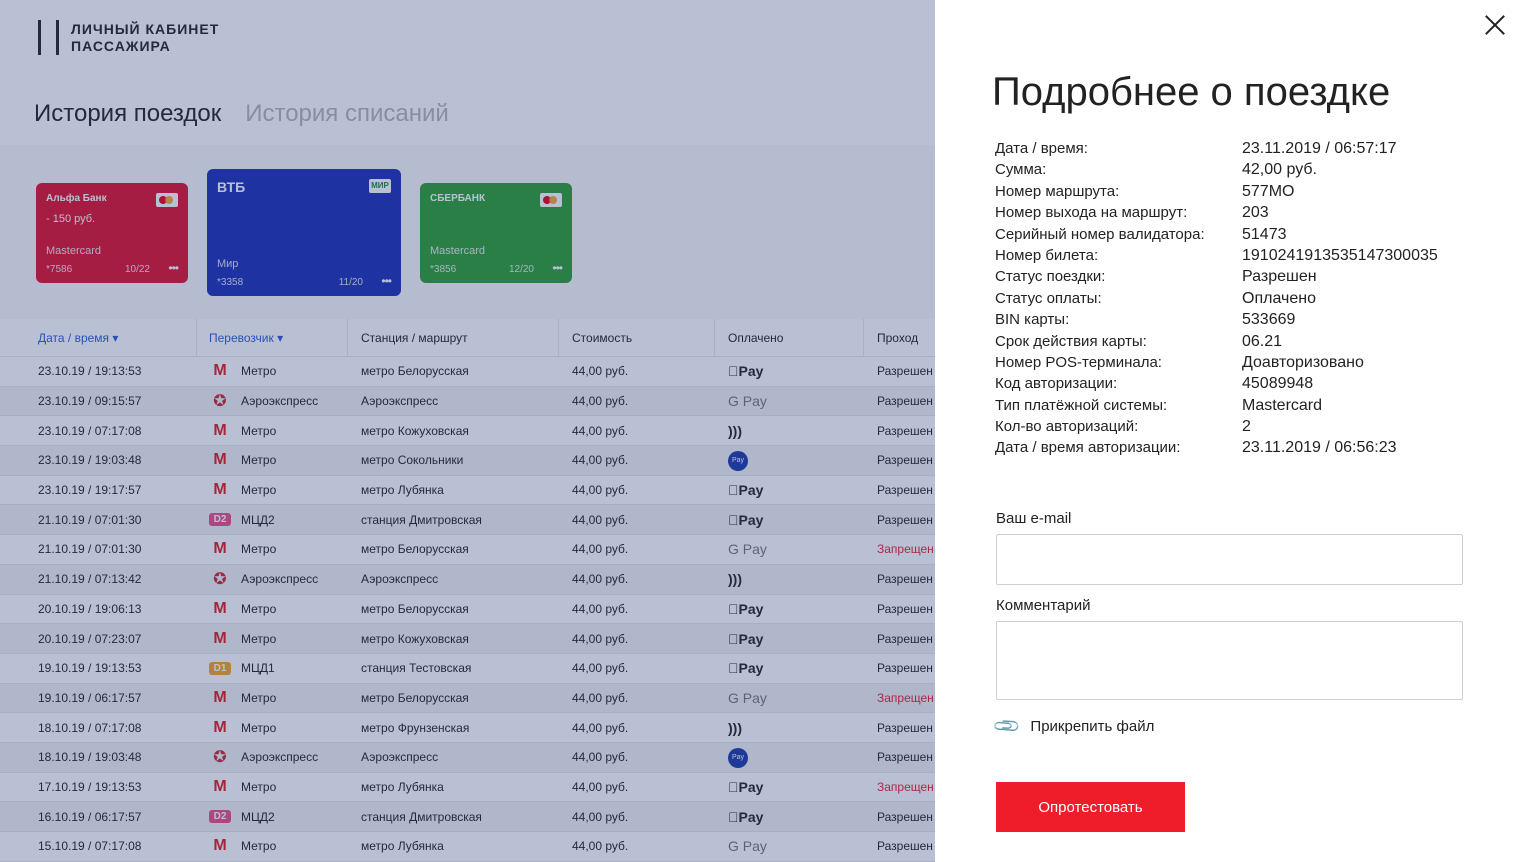 The width and height of the screenshot is (1522, 862). I want to click on detail-value: 42,00 руб., so click(1279, 170).